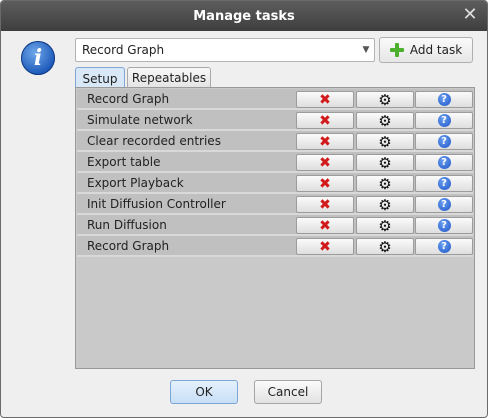  What do you see at coordinates (275, 141) in the screenshot?
I see `task-row: Clear recorded entries ✖ ⚙?` at bounding box center [275, 141].